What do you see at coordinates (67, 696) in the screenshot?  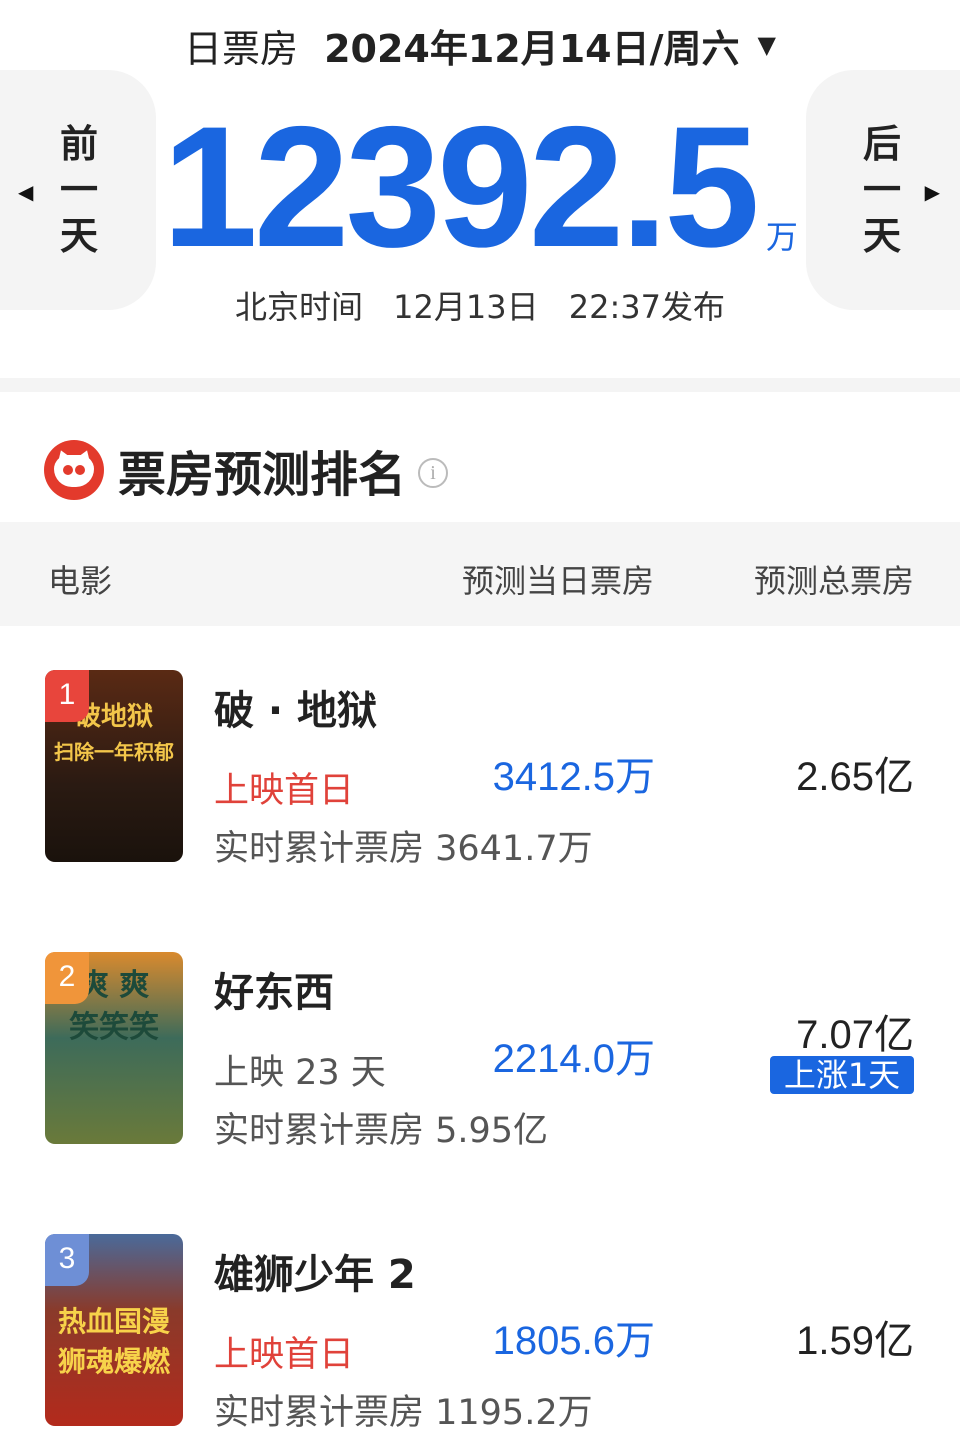 I see `rank-badge: 1` at bounding box center [67, 696].